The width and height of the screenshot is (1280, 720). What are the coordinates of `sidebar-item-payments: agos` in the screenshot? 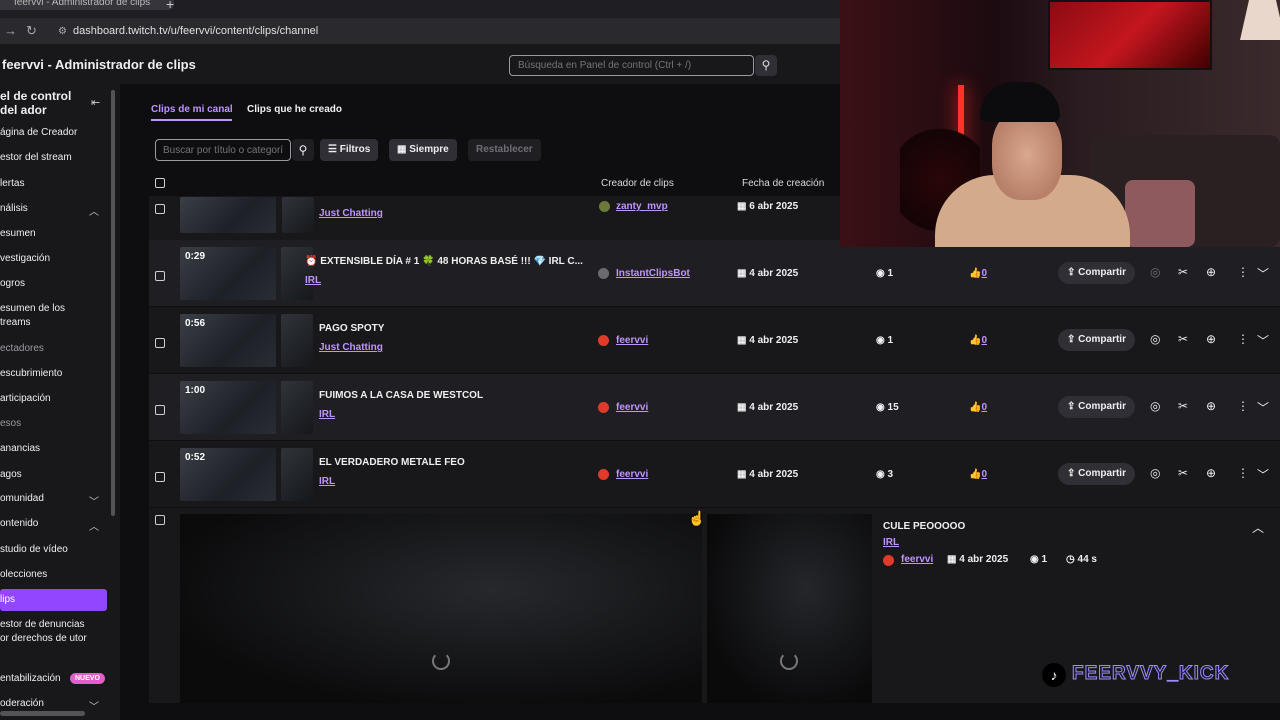 It's located at (52, 475).